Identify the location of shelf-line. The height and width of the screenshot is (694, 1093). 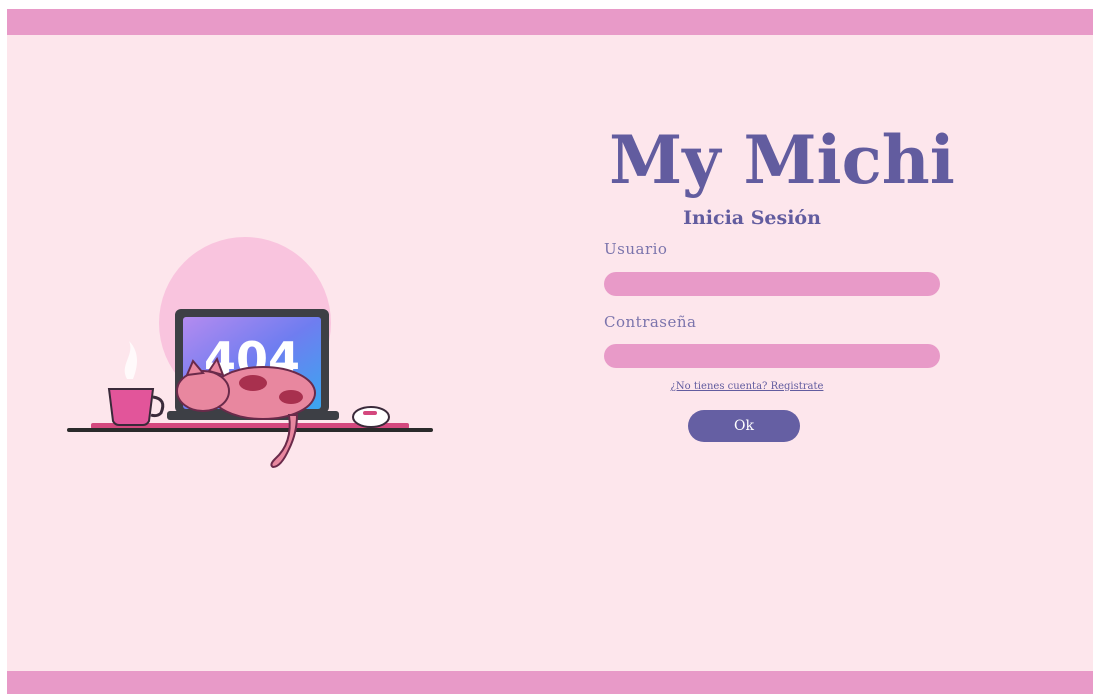
(250, 430).